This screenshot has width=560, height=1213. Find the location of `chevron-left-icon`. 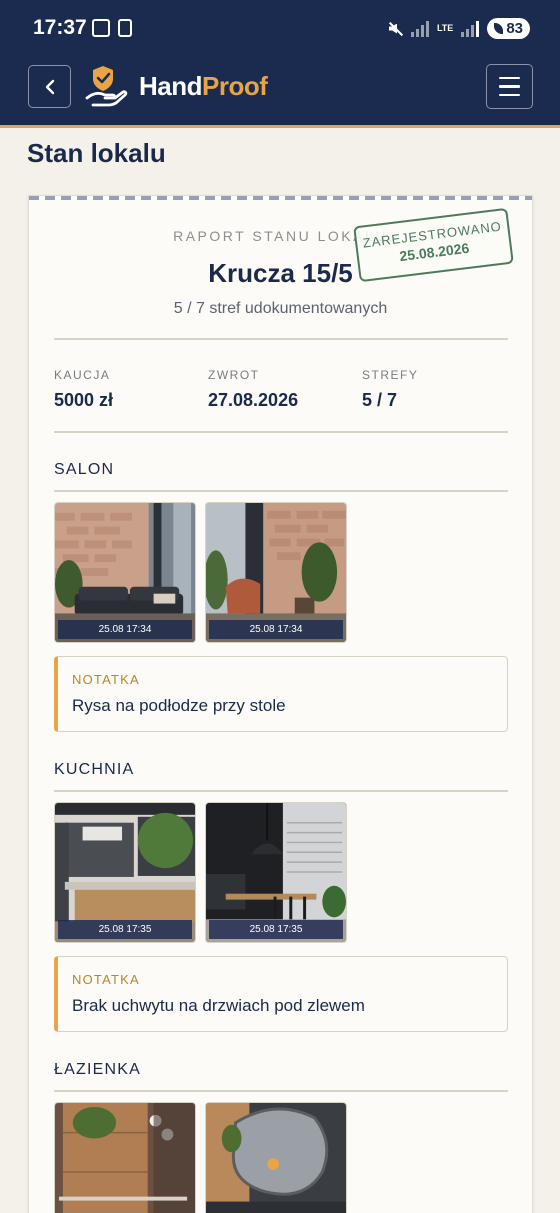

chevron-left-icon is located at coordinates (49, 86).